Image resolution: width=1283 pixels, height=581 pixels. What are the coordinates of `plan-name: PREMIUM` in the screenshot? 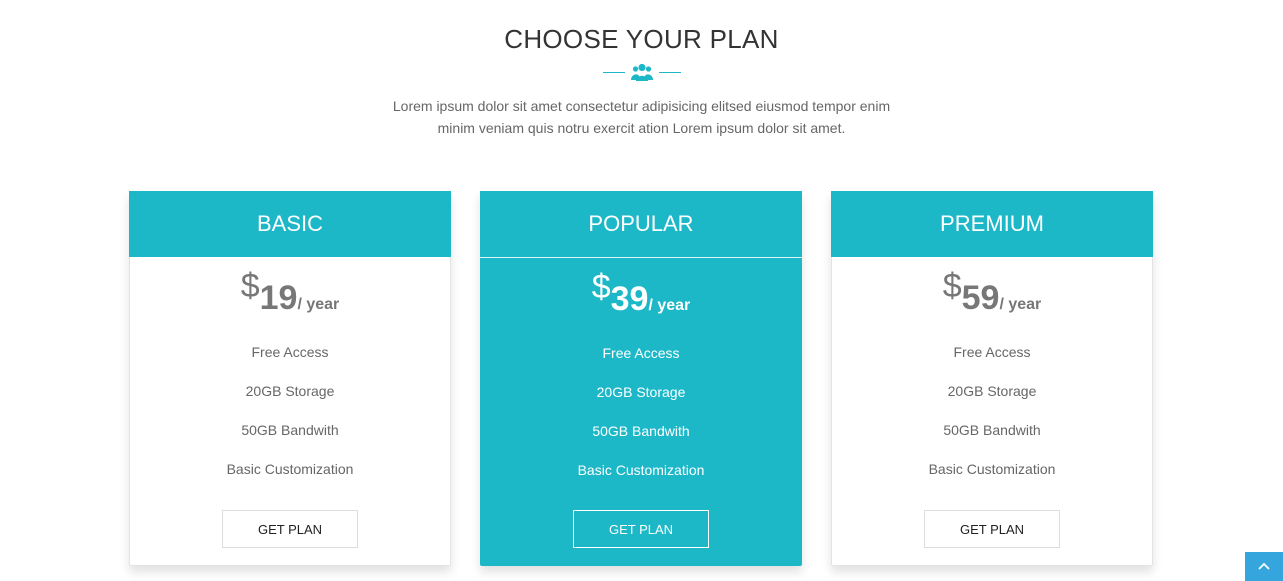 It's located at (992, 224).